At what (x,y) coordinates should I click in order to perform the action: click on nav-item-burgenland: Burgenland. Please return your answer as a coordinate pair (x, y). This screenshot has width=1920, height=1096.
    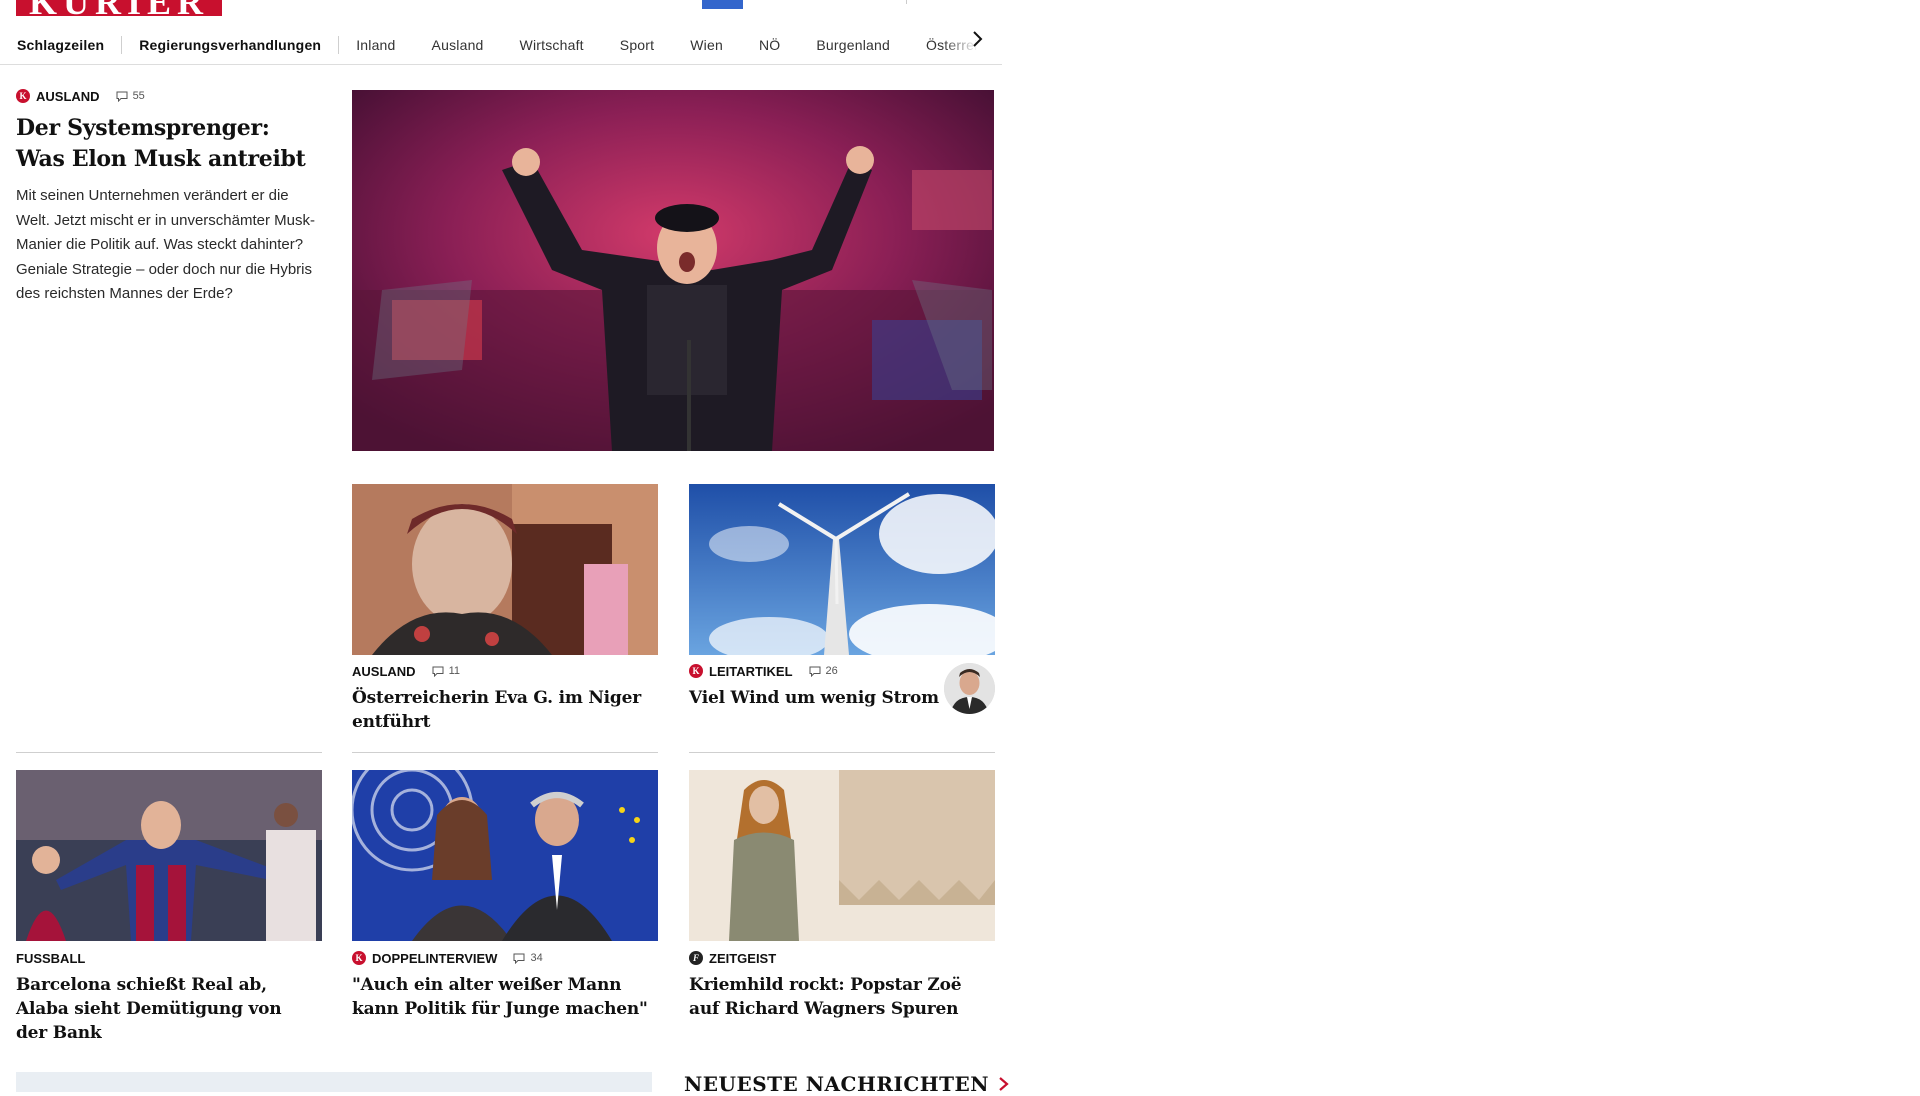
    Looking at the image, I should click on (853, 45).